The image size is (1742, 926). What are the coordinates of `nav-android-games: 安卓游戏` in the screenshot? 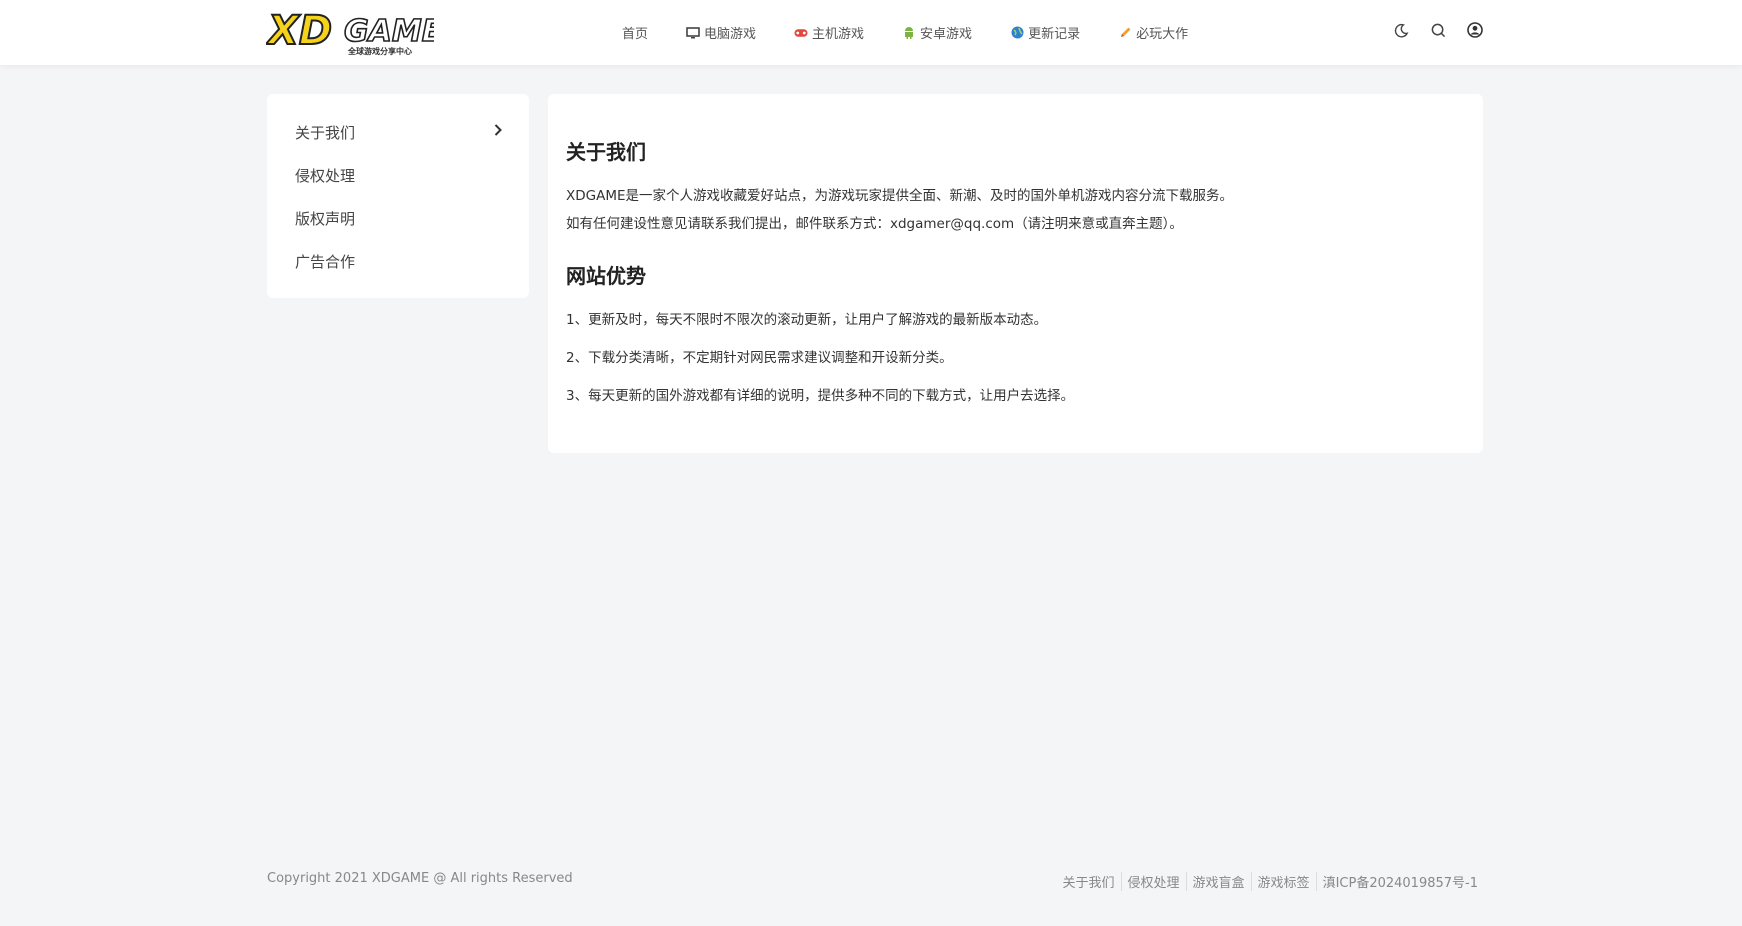 It's located at (937, 32).